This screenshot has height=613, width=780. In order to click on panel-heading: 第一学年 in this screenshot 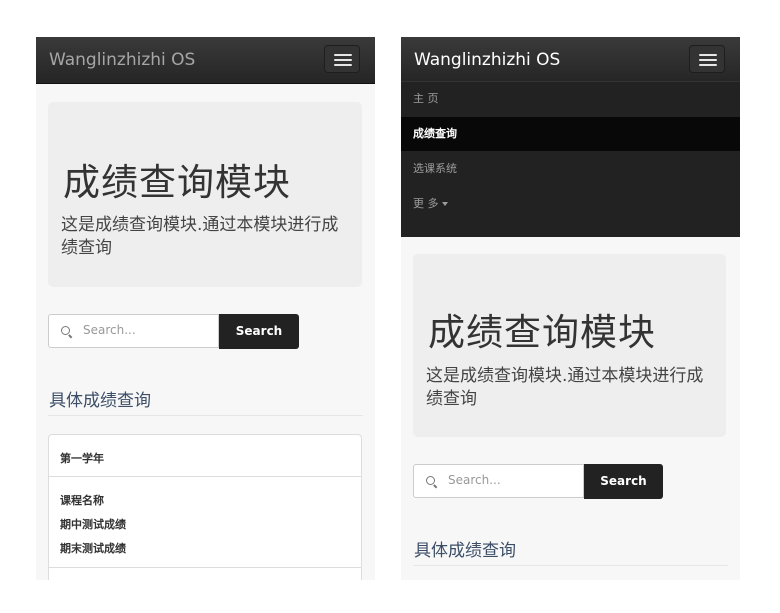, I will do `click(205, 456)`.